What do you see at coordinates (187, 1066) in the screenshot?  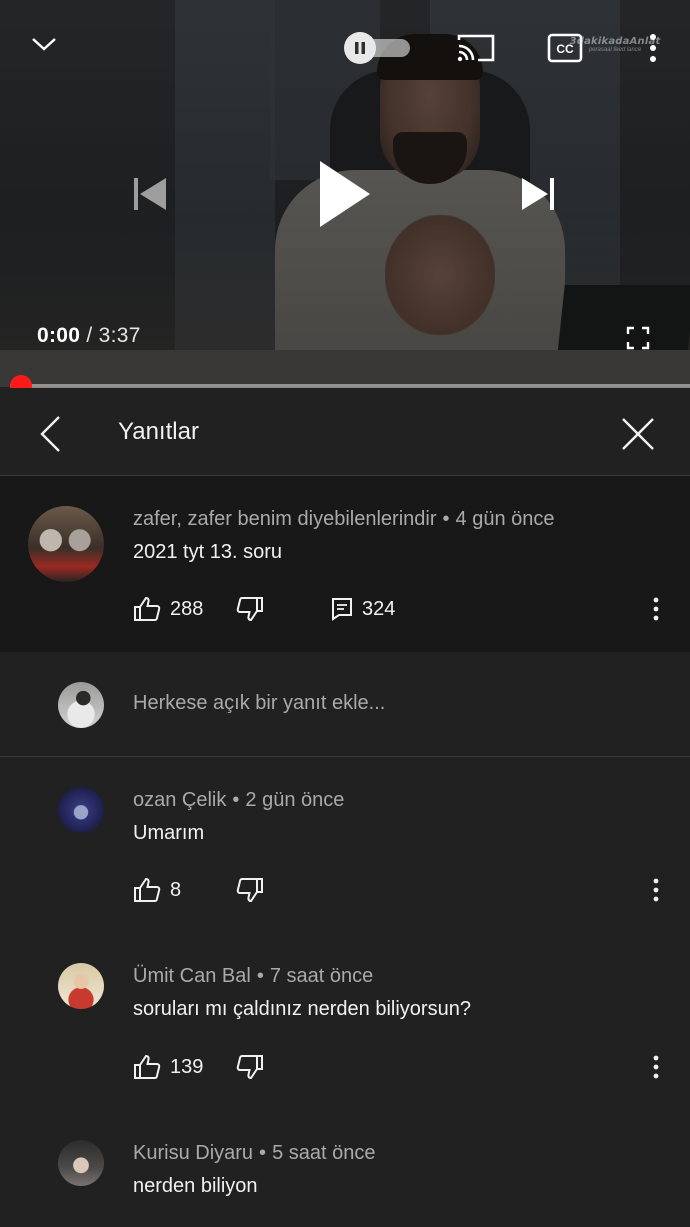 I see `like-count: 139` at bounding box center [187, 1066].